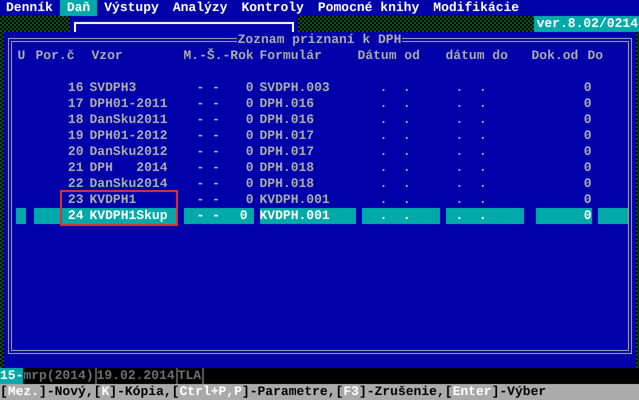  What do you see at coordinates (295, 200) in the screenshot?
I see `table-cell-text: KVDPH.001` at bounding box center [295, 200].